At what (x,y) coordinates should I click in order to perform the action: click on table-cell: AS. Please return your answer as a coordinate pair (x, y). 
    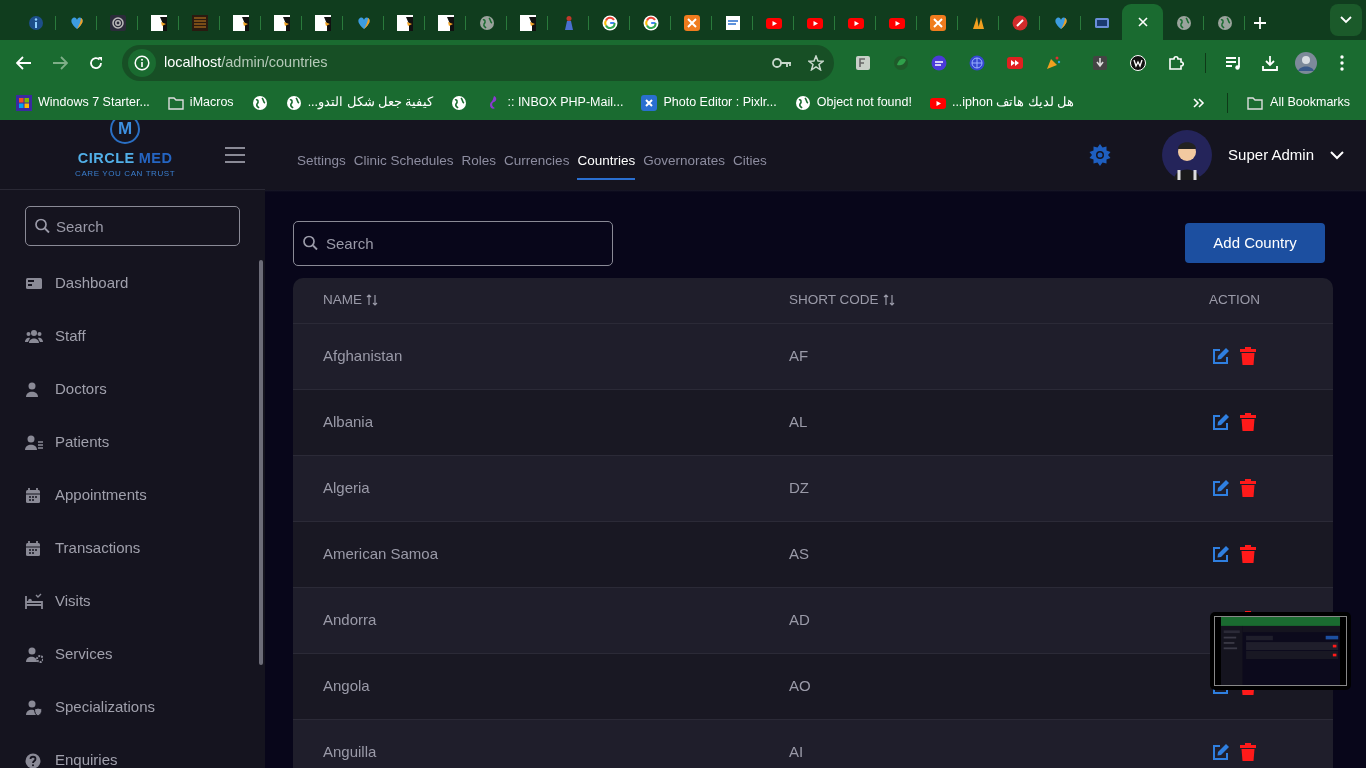
    Looking at the image, I should click on (799, 554).